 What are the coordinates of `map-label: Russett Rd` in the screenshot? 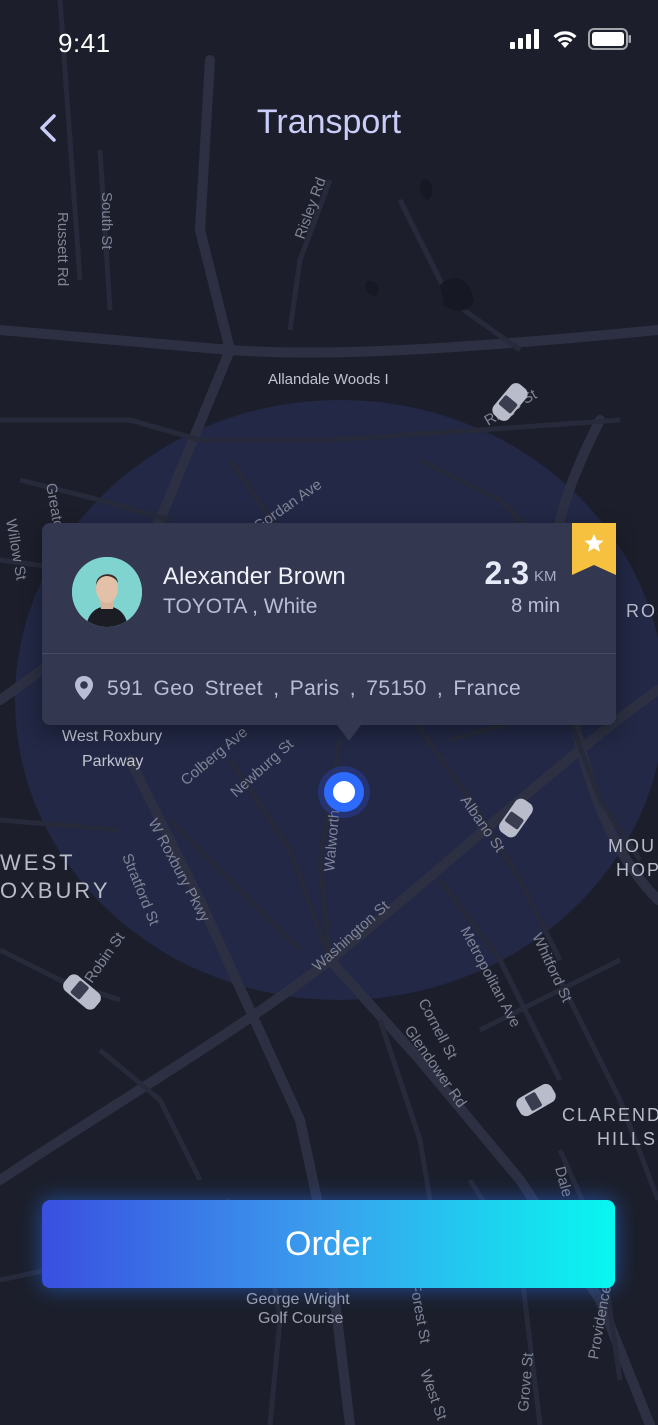 It's located at (62, 249).